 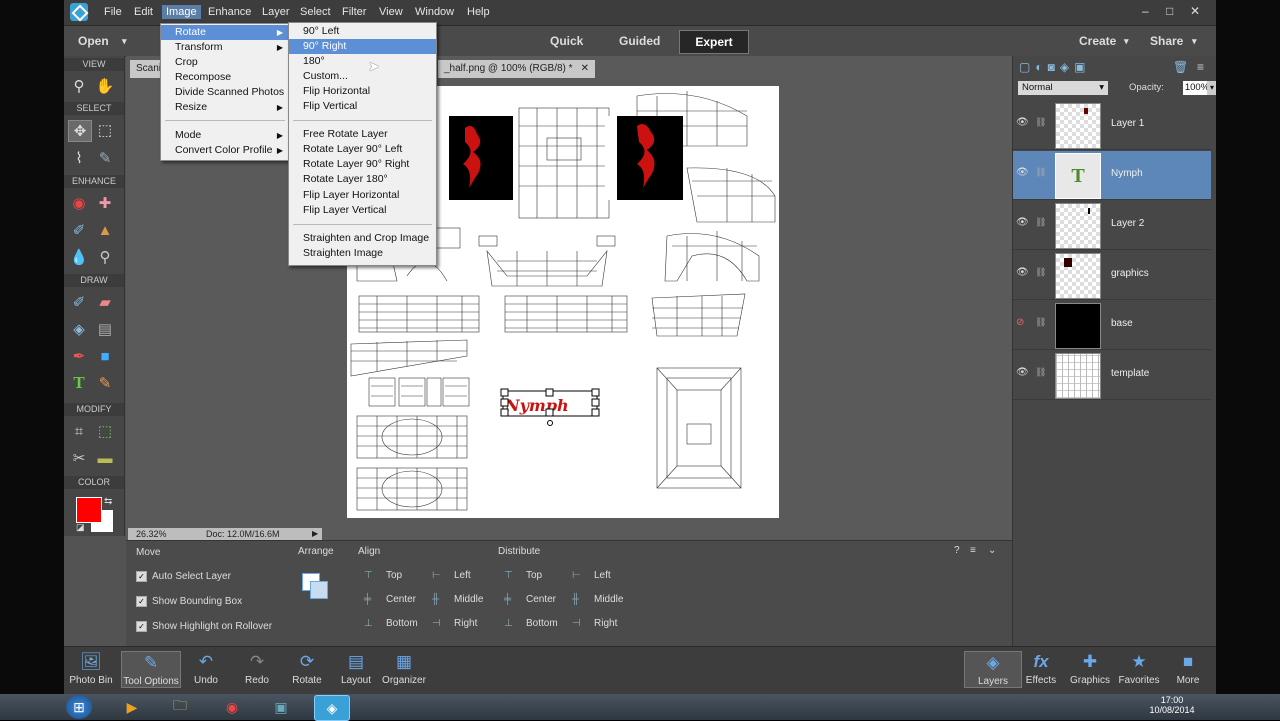 What do you see at coordinates (602, 575) in the screenshot?
I see `distribute-left: Left` at bounding box center [602, 575].